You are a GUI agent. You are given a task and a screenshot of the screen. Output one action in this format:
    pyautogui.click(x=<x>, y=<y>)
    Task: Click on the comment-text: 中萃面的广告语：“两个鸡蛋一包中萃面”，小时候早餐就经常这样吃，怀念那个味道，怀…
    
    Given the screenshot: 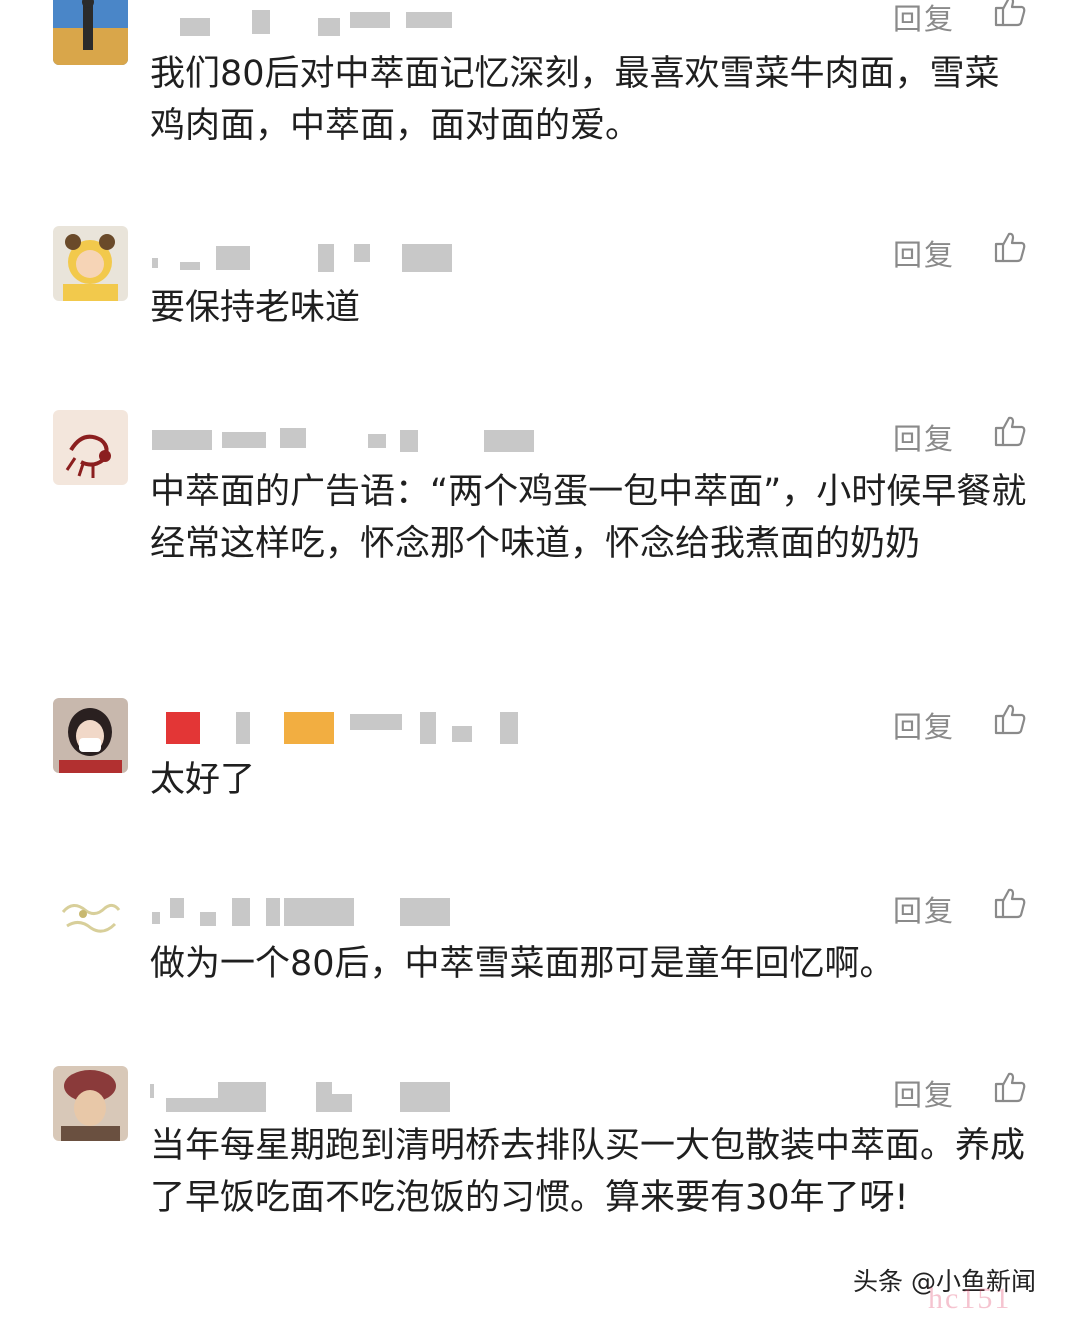 What is the action you would take?
    pyautogui.click(x=588, y=518)
    